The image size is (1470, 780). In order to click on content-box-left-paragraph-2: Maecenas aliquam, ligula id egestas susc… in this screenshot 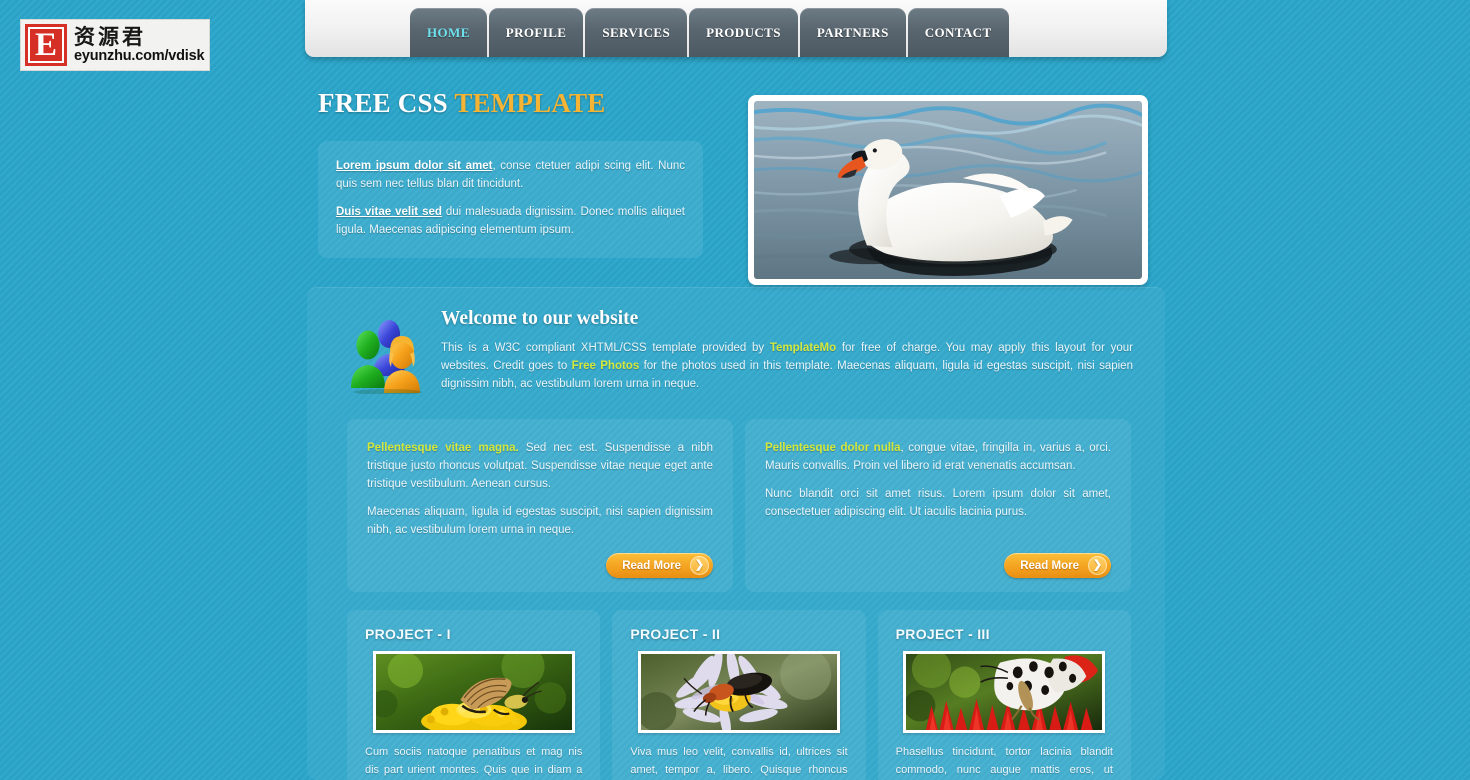, I will do `click(540, 521)`.